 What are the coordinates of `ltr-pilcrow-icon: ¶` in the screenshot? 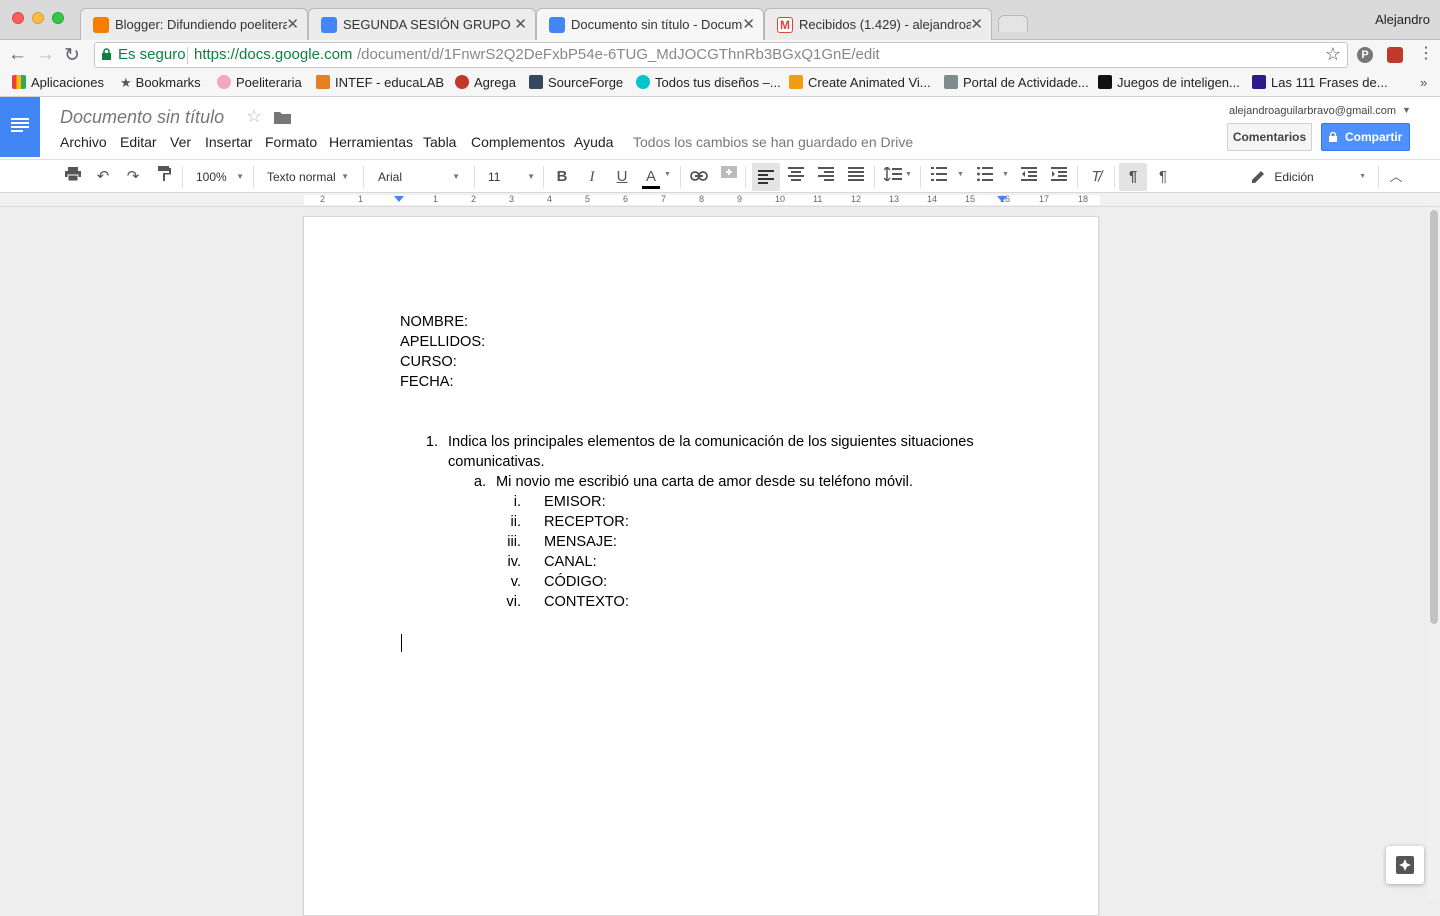 It's located at (1133, 177).